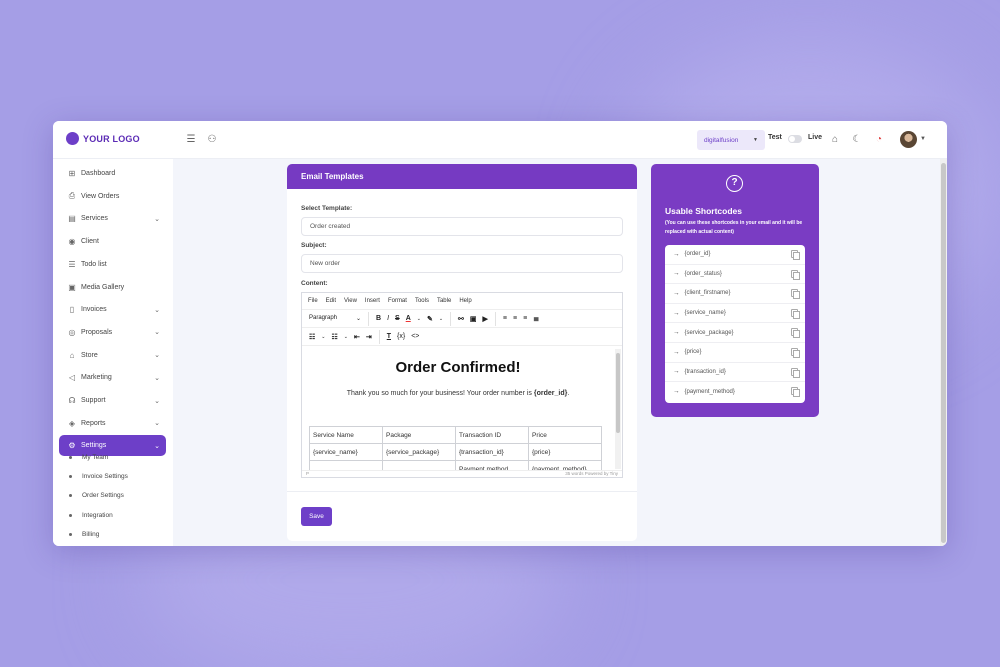  What do you see at coordinates (93, 423) in the screenshot?
I see `sidebar-item-label: Reports` at bounding box center [93, 423].